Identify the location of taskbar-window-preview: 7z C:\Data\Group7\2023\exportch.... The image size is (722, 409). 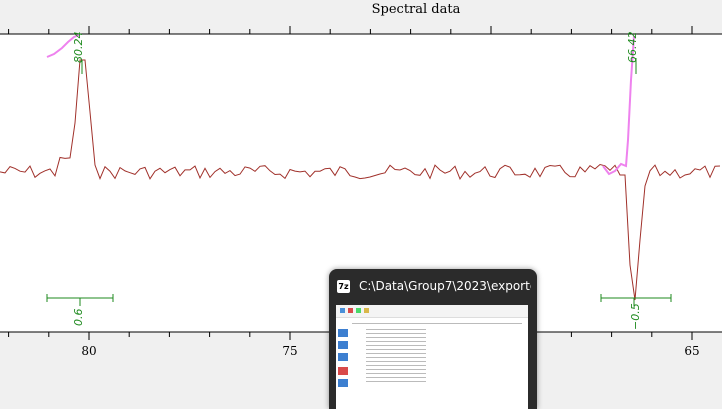
(433, 339).